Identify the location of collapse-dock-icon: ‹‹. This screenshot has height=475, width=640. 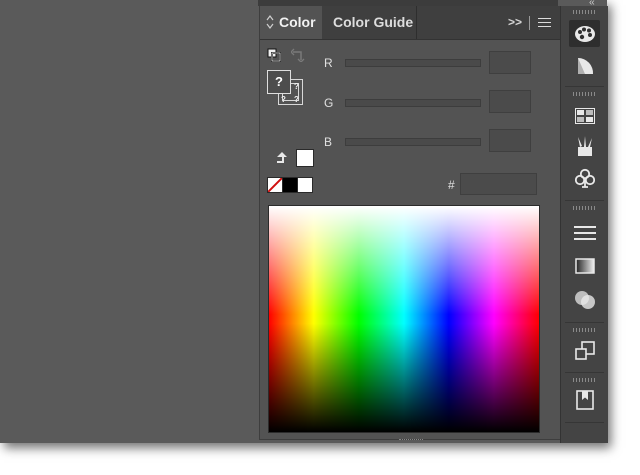
(592, 4).